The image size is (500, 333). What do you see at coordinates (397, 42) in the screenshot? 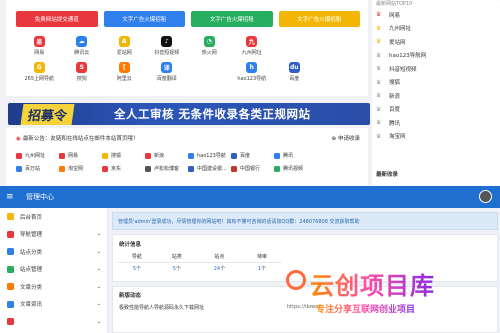
I see `rank-label: 爱站网` at bounding box center [397, 42].